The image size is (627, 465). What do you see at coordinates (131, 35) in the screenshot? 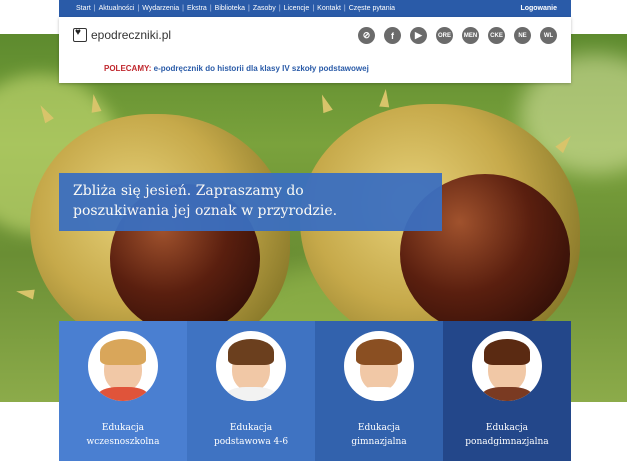
I see `logo-text: epodreczniki.pl` at bounding box center [131, 35].